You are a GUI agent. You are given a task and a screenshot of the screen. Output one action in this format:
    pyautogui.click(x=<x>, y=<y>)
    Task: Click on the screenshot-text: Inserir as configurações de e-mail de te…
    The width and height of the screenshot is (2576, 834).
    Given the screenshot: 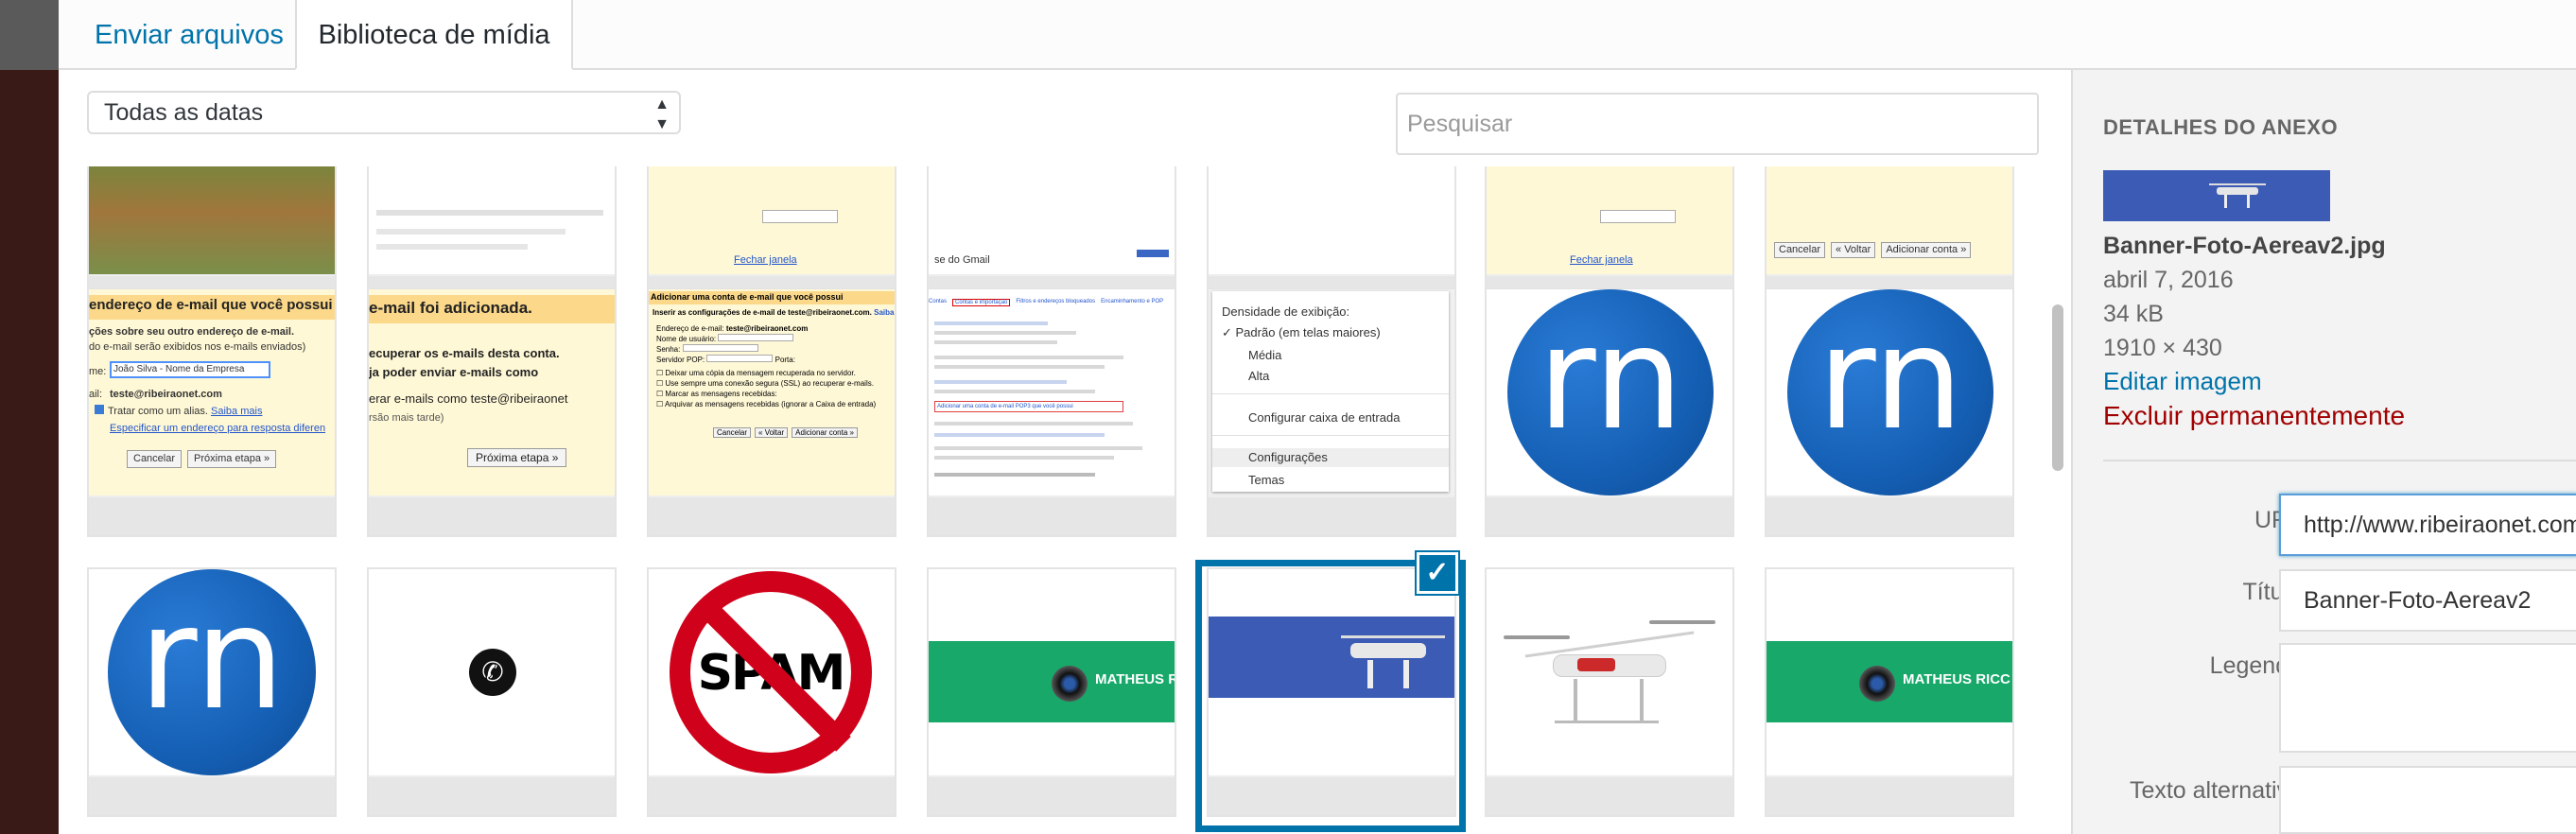 What is the action you would take?
    pyautogui.click(x=762, y=313)
    